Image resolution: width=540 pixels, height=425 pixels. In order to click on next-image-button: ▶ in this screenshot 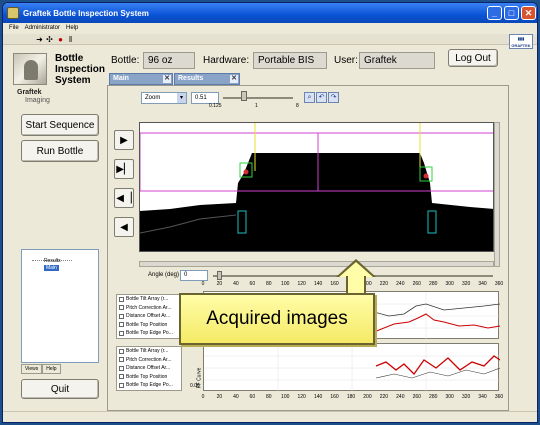, I will do `click(124, 140)`.